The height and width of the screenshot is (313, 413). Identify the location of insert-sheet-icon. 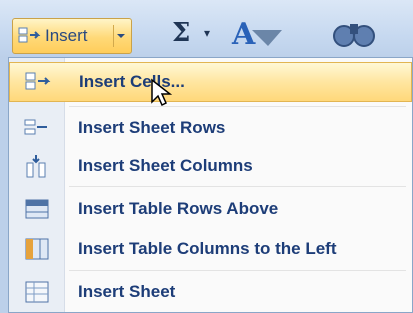
(36, 292).